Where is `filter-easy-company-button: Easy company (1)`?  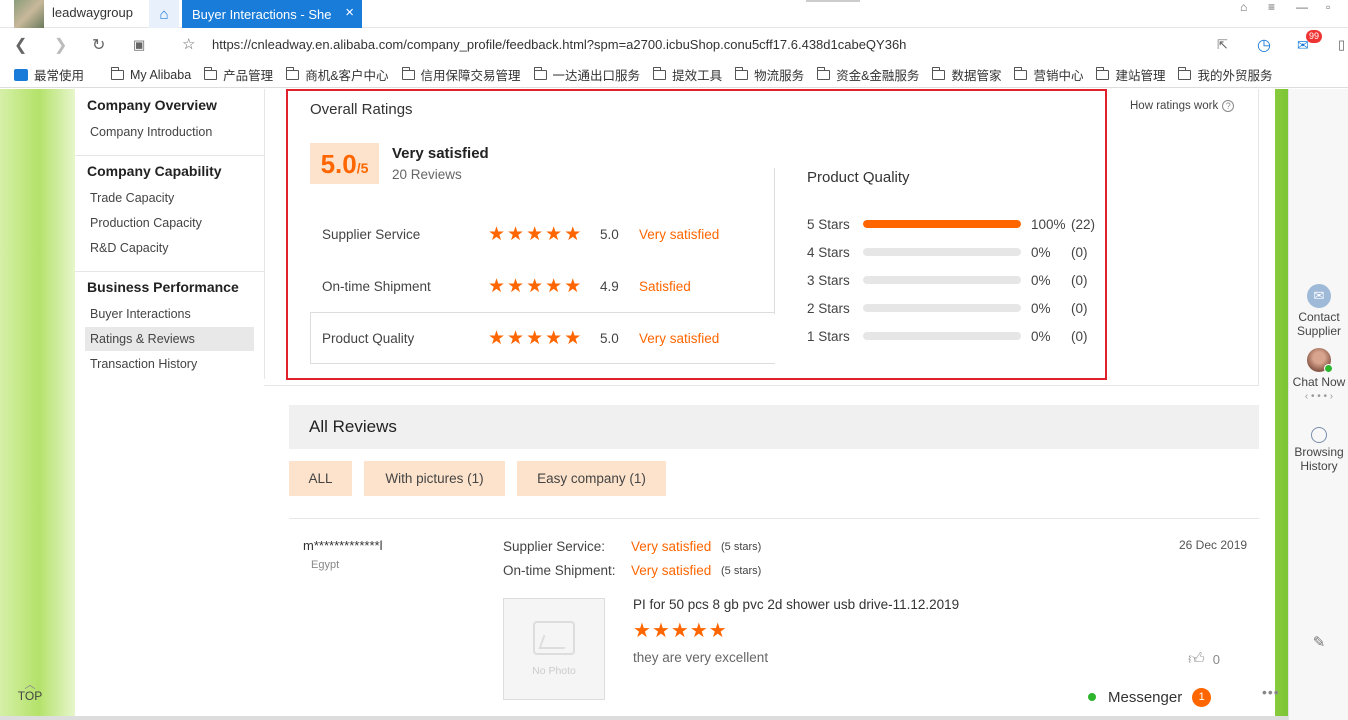 filter-easy-company-button: Easy company (1) is located at coordinates (591, 478).